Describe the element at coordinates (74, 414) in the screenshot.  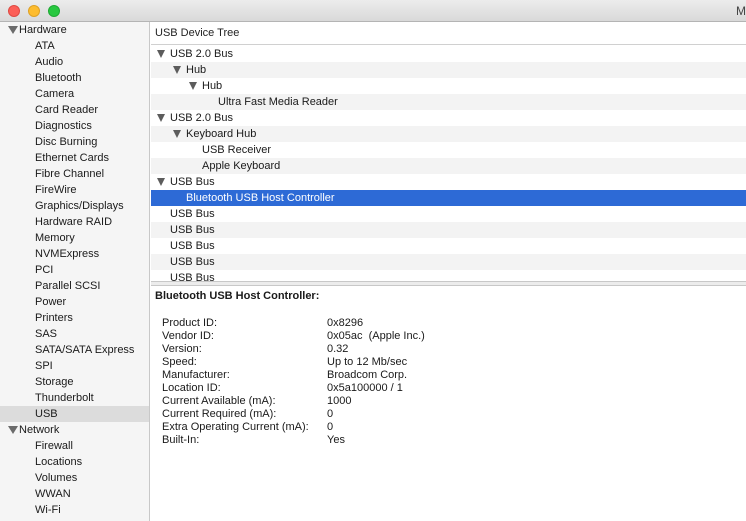
I see `sidebar-item-usb: USB` at that location.